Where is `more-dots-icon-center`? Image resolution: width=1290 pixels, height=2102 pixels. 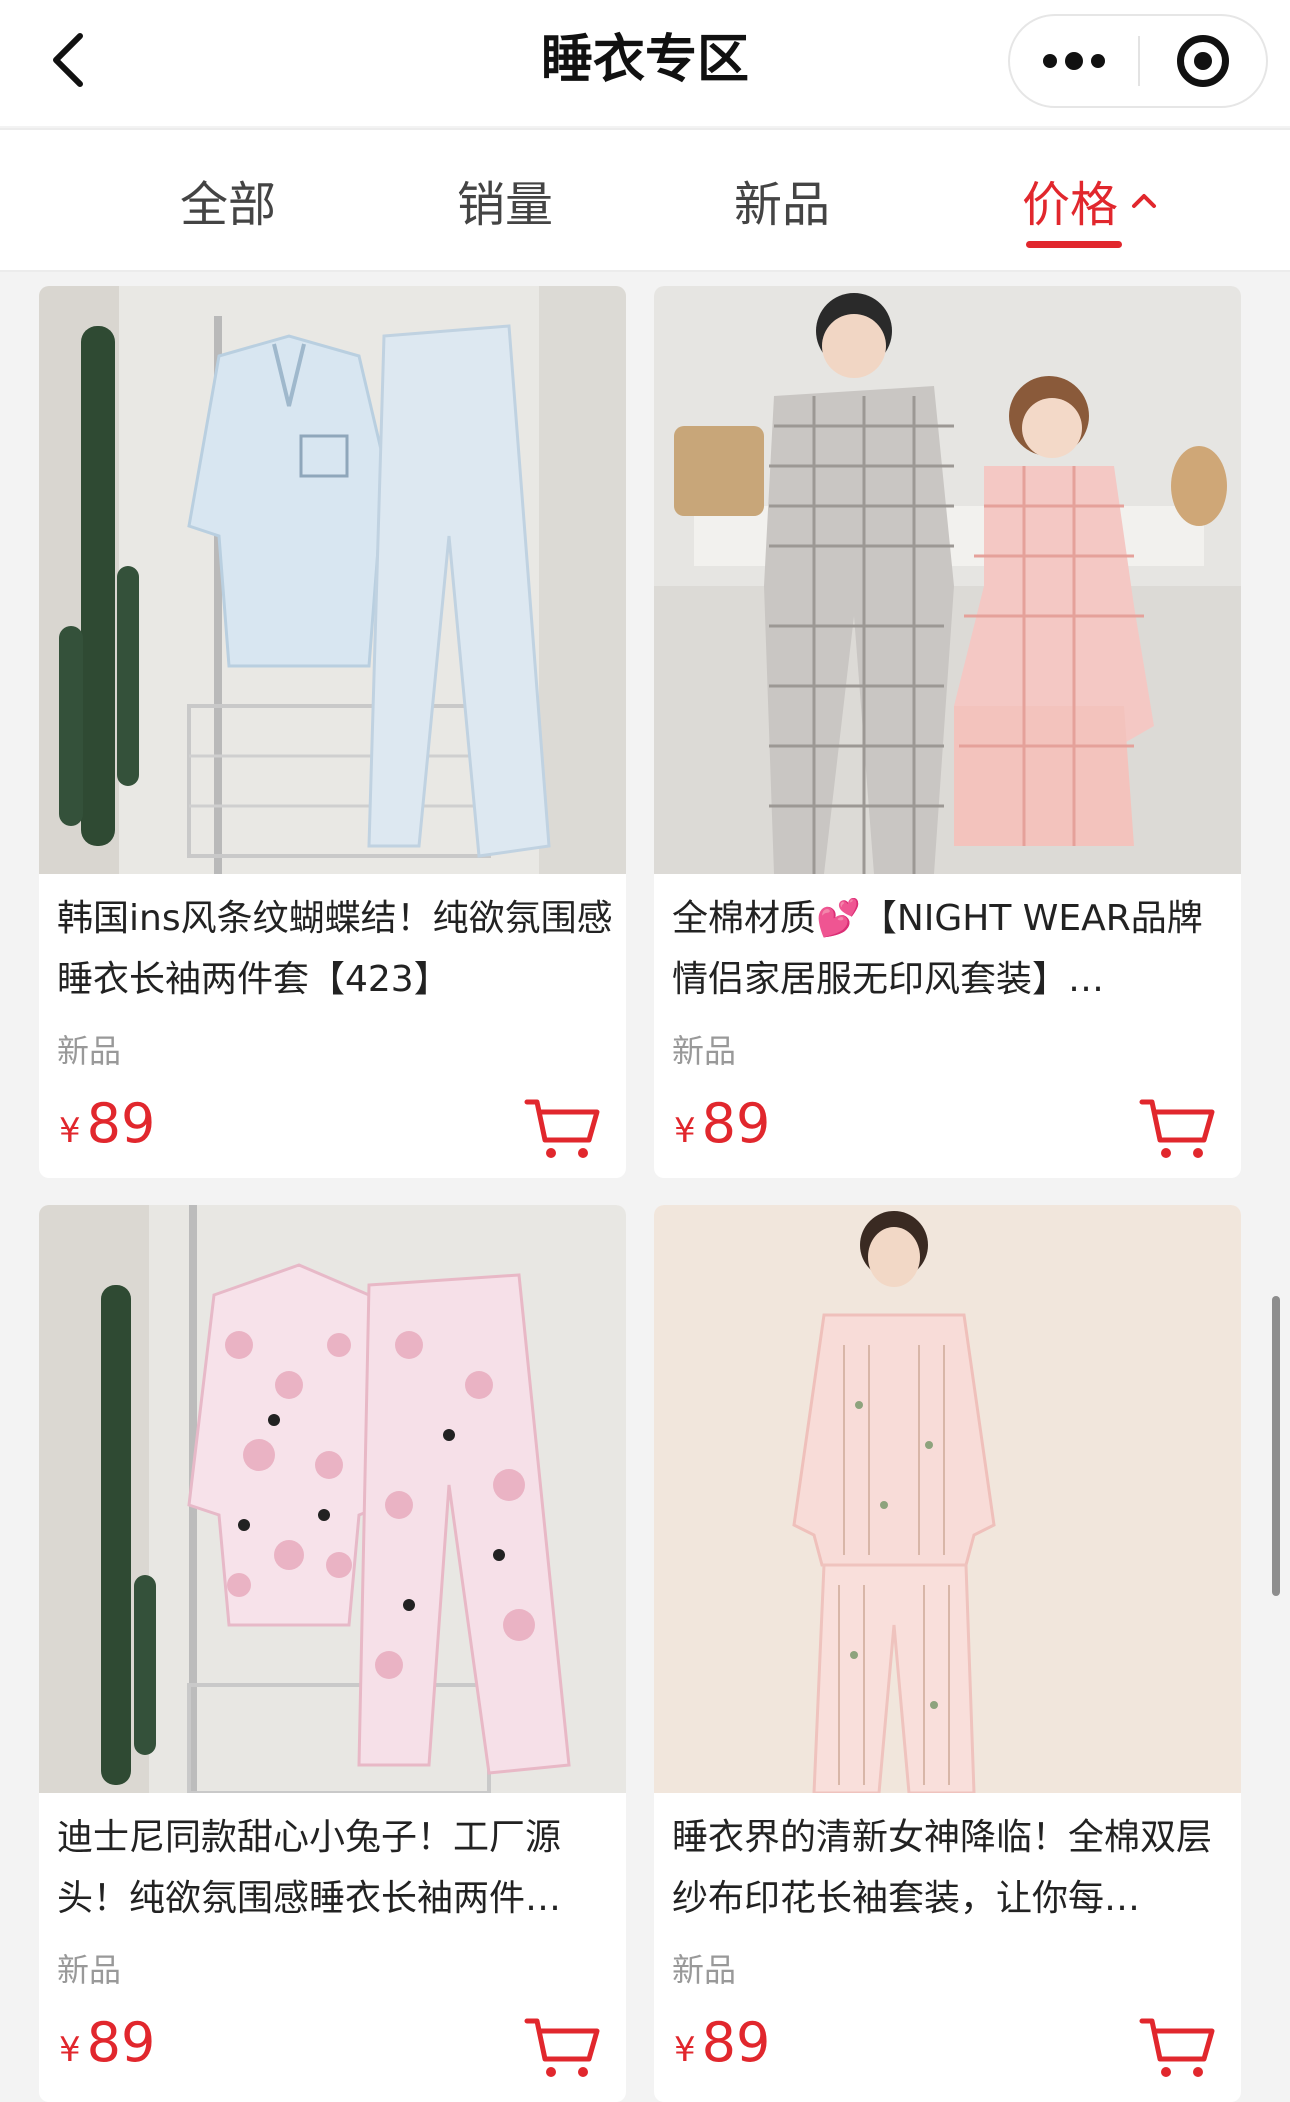
more-dots-icon-center is located at coordinates (1074, 61).